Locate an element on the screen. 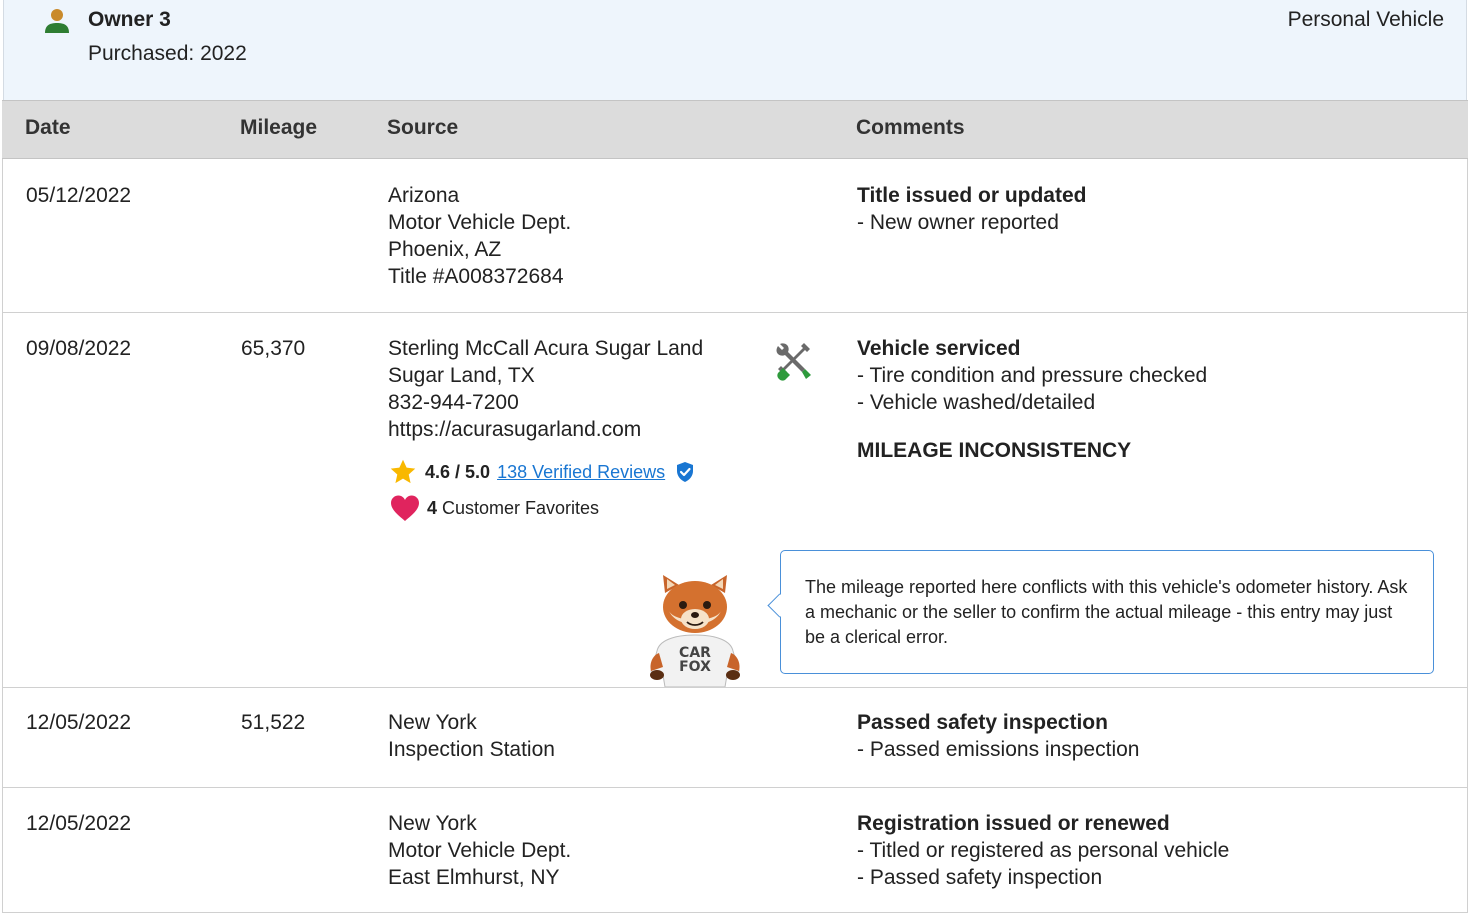  comment-title: Vehicle serviced is located at coordinates (939, 348).